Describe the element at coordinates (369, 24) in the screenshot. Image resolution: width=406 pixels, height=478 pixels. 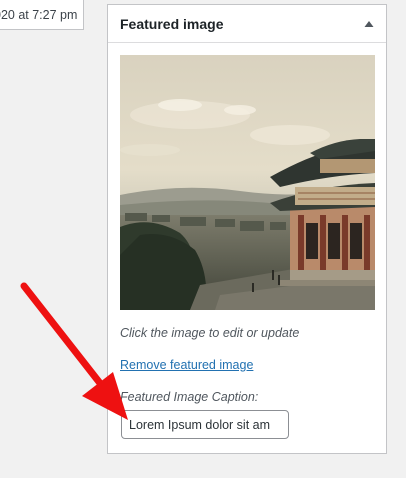
I see `triangle-up-icon` at that location.